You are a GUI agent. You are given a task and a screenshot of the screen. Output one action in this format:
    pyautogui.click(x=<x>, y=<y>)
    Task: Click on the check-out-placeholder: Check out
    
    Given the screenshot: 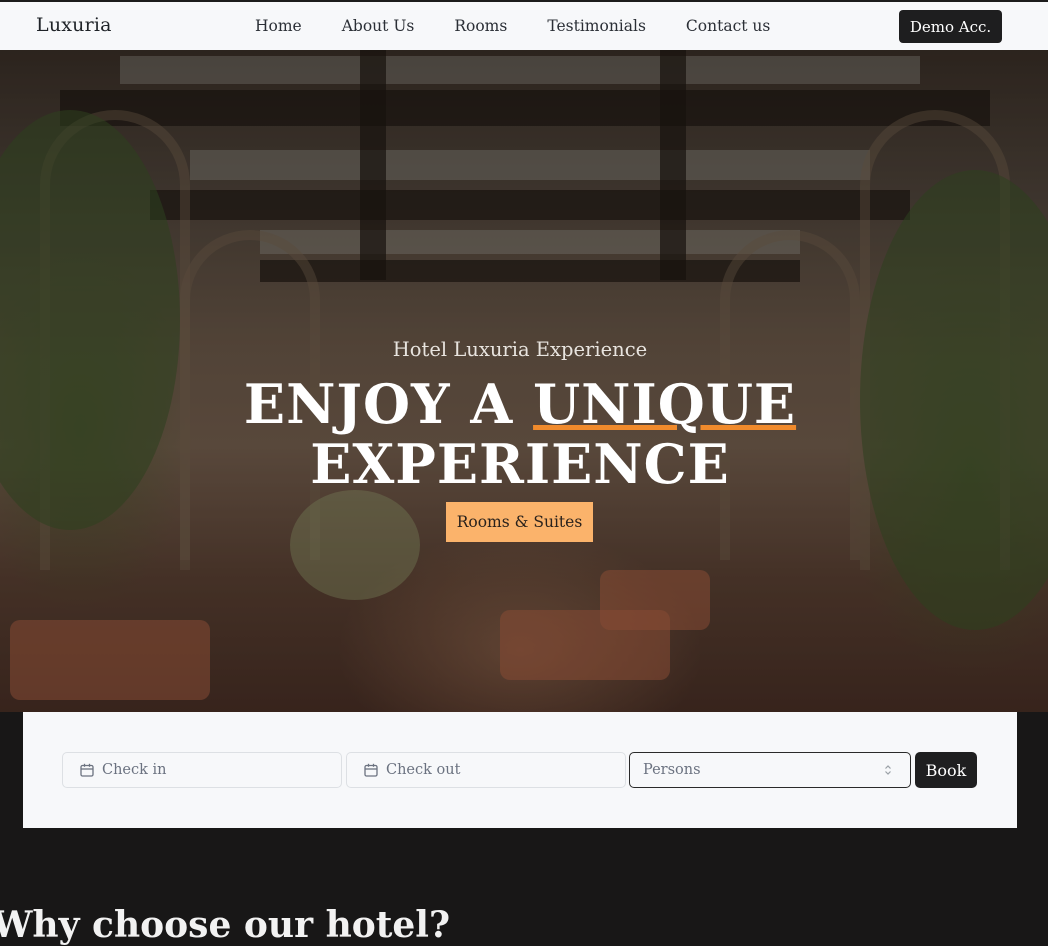 What is the action you would take?
    pyautogui.click(x=423, y=770)
    